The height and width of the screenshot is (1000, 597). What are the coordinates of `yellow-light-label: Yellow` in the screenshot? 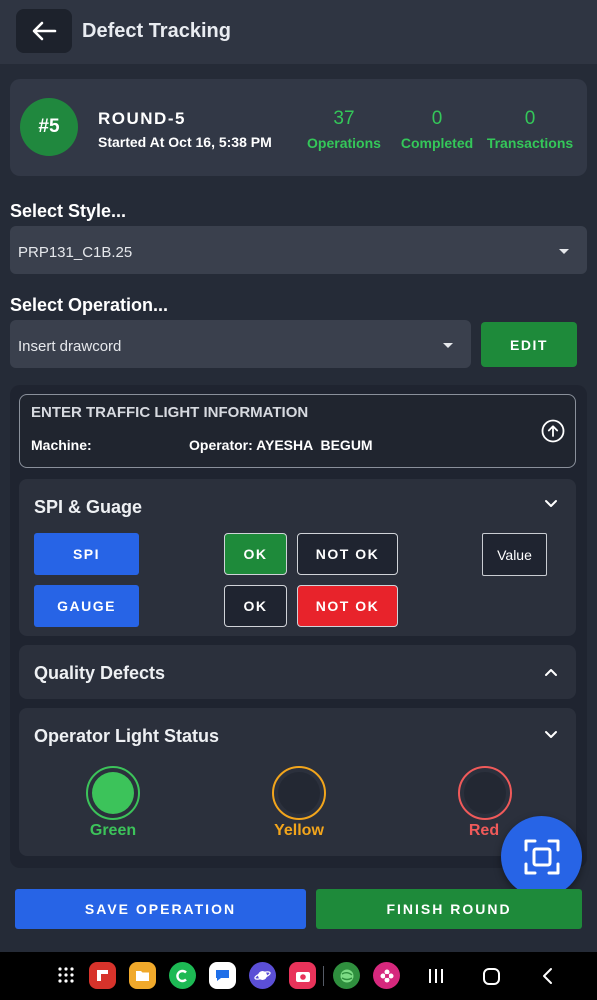 It's located at (299, 830).